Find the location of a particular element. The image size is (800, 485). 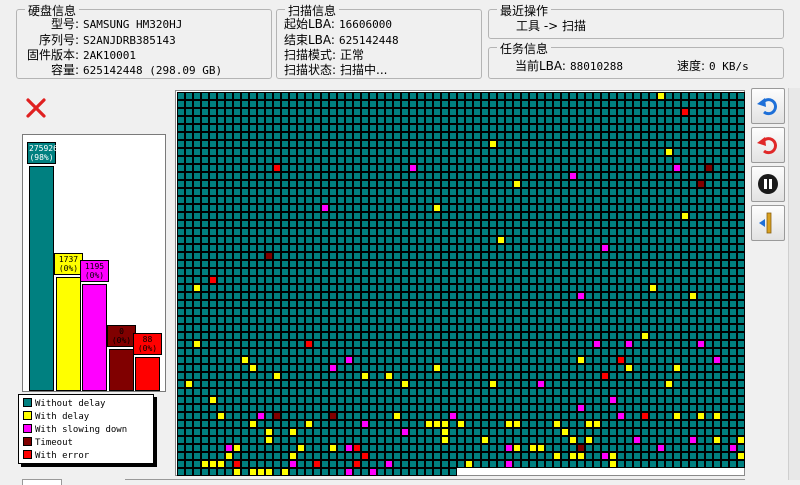

vertical-scrollbar is located at coordinates (794, 284).